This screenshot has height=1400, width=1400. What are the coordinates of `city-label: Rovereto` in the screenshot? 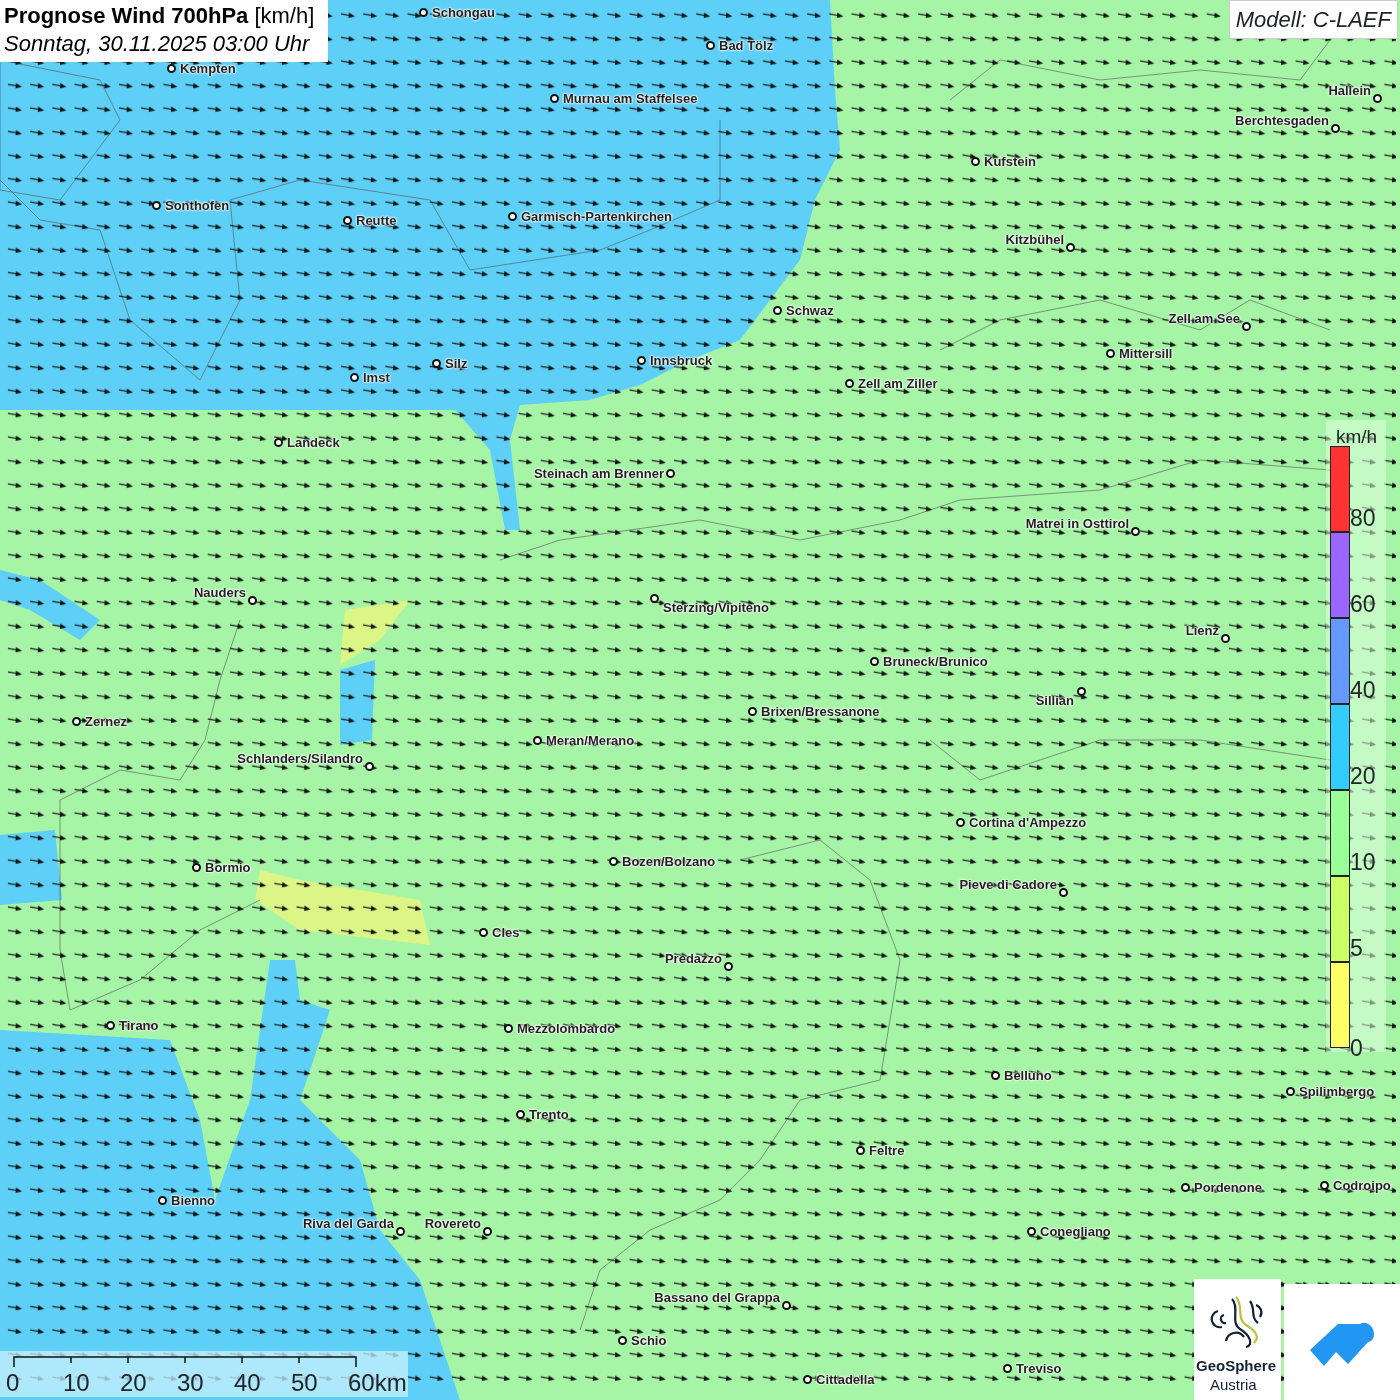 It's located at (452, 1223).